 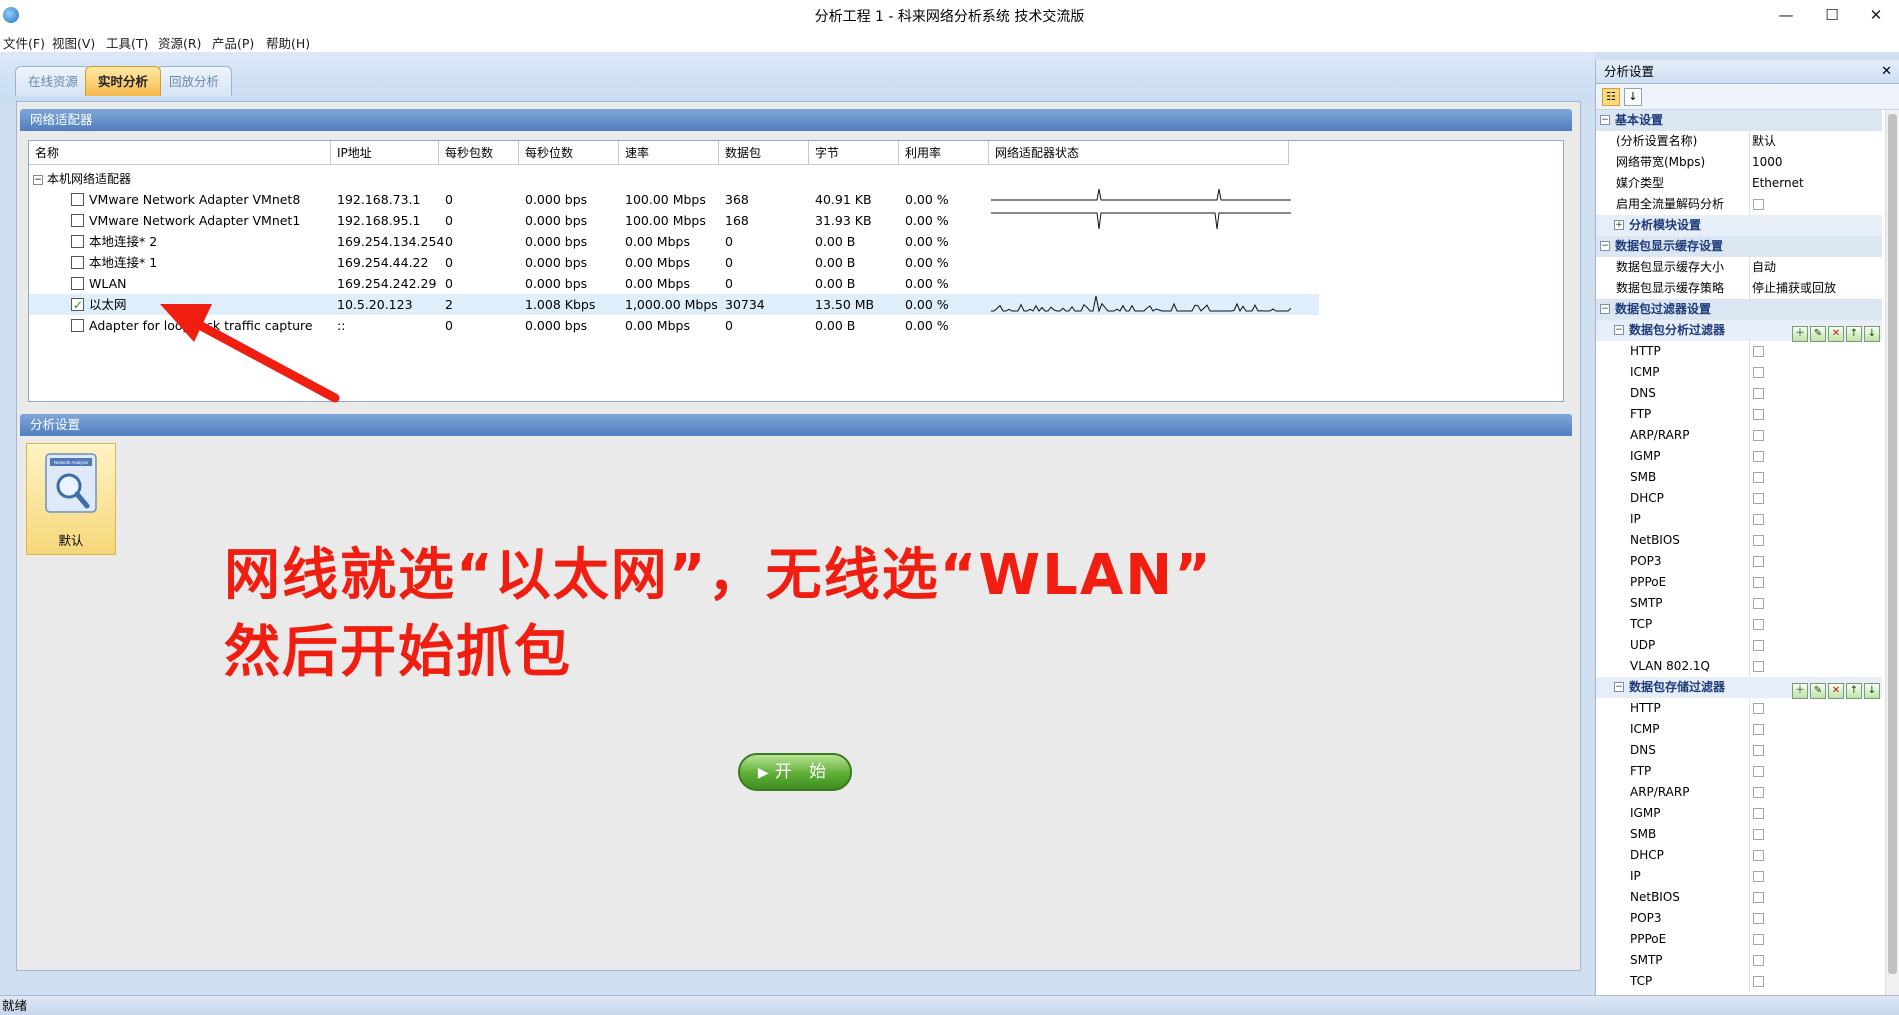 What do you see at coordinates (127, 42) in the screenshot?
I see `menu-tools: 工具(T)` at bounding box center [127, 42].